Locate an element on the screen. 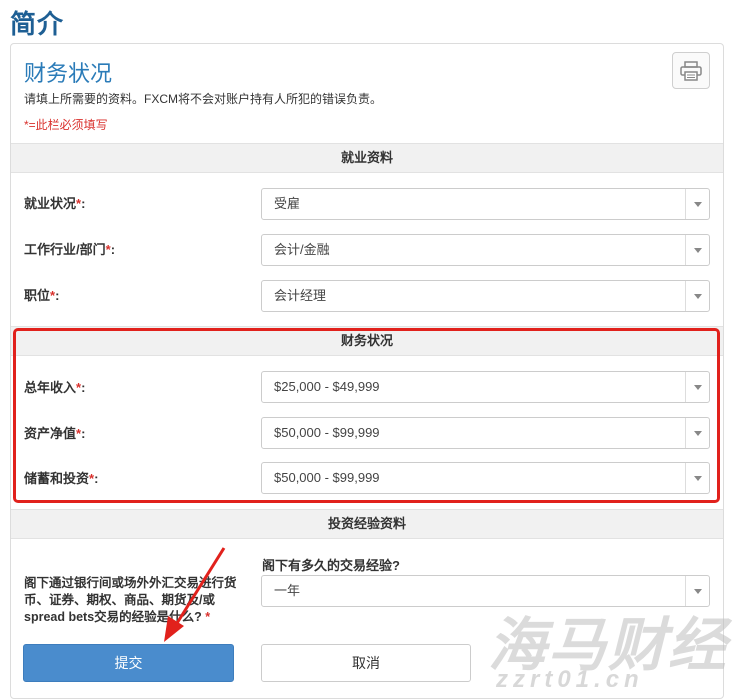  position-value: 会计经理 is located at coordinates (300, 295).